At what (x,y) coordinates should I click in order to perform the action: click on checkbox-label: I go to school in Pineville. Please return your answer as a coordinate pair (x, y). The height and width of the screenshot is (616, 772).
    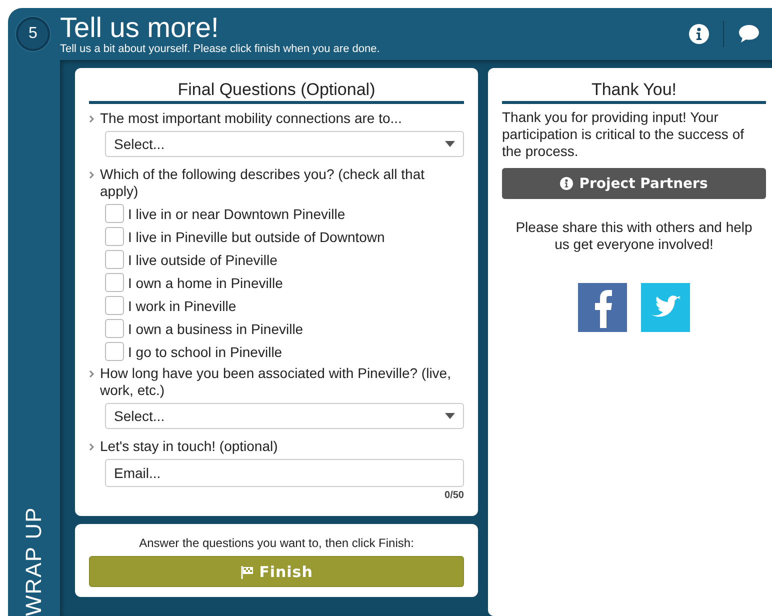
    Looking at the image, I should click on (205, 351).